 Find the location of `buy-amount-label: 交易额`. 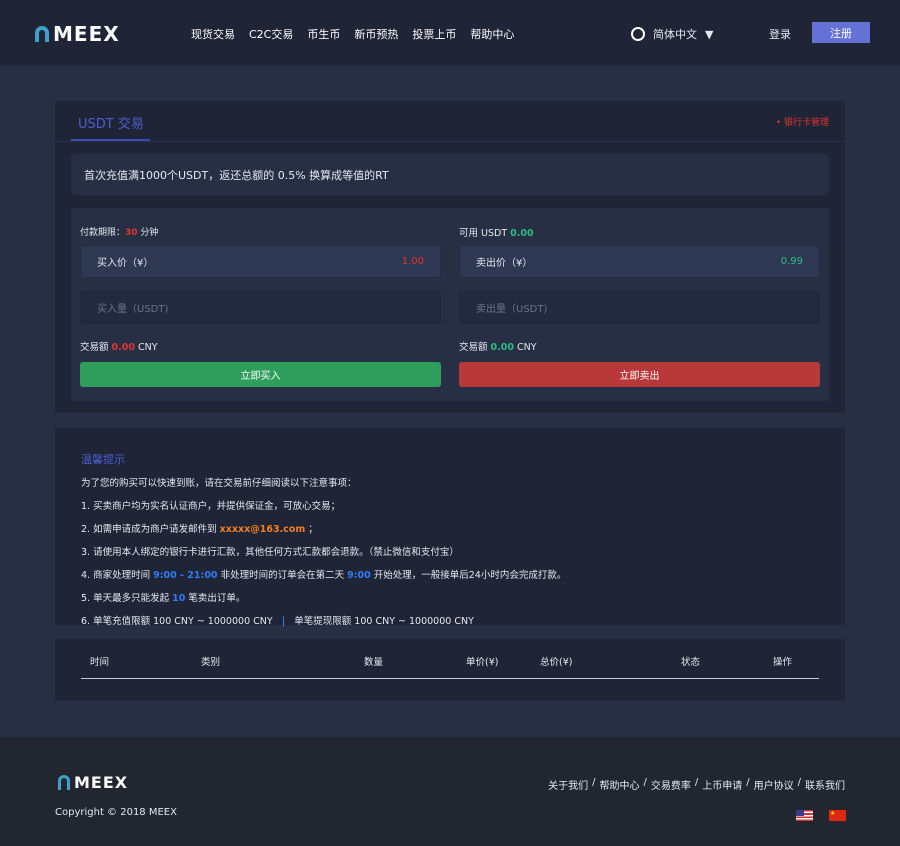

buy-amount-label: 交易额 is located at coordinates (94, 347).